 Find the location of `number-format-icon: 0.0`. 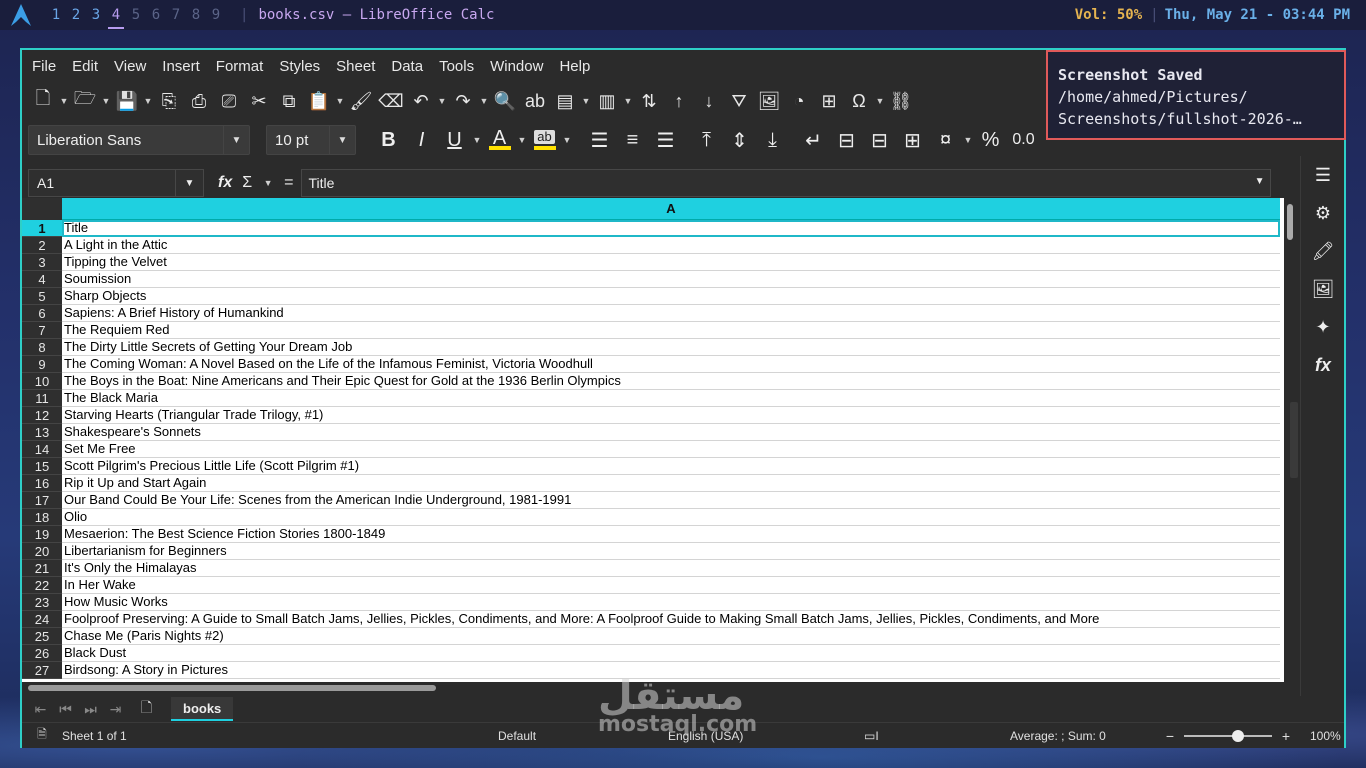

number-format-icon: 0.0 is located at coordinates (1023, 140).